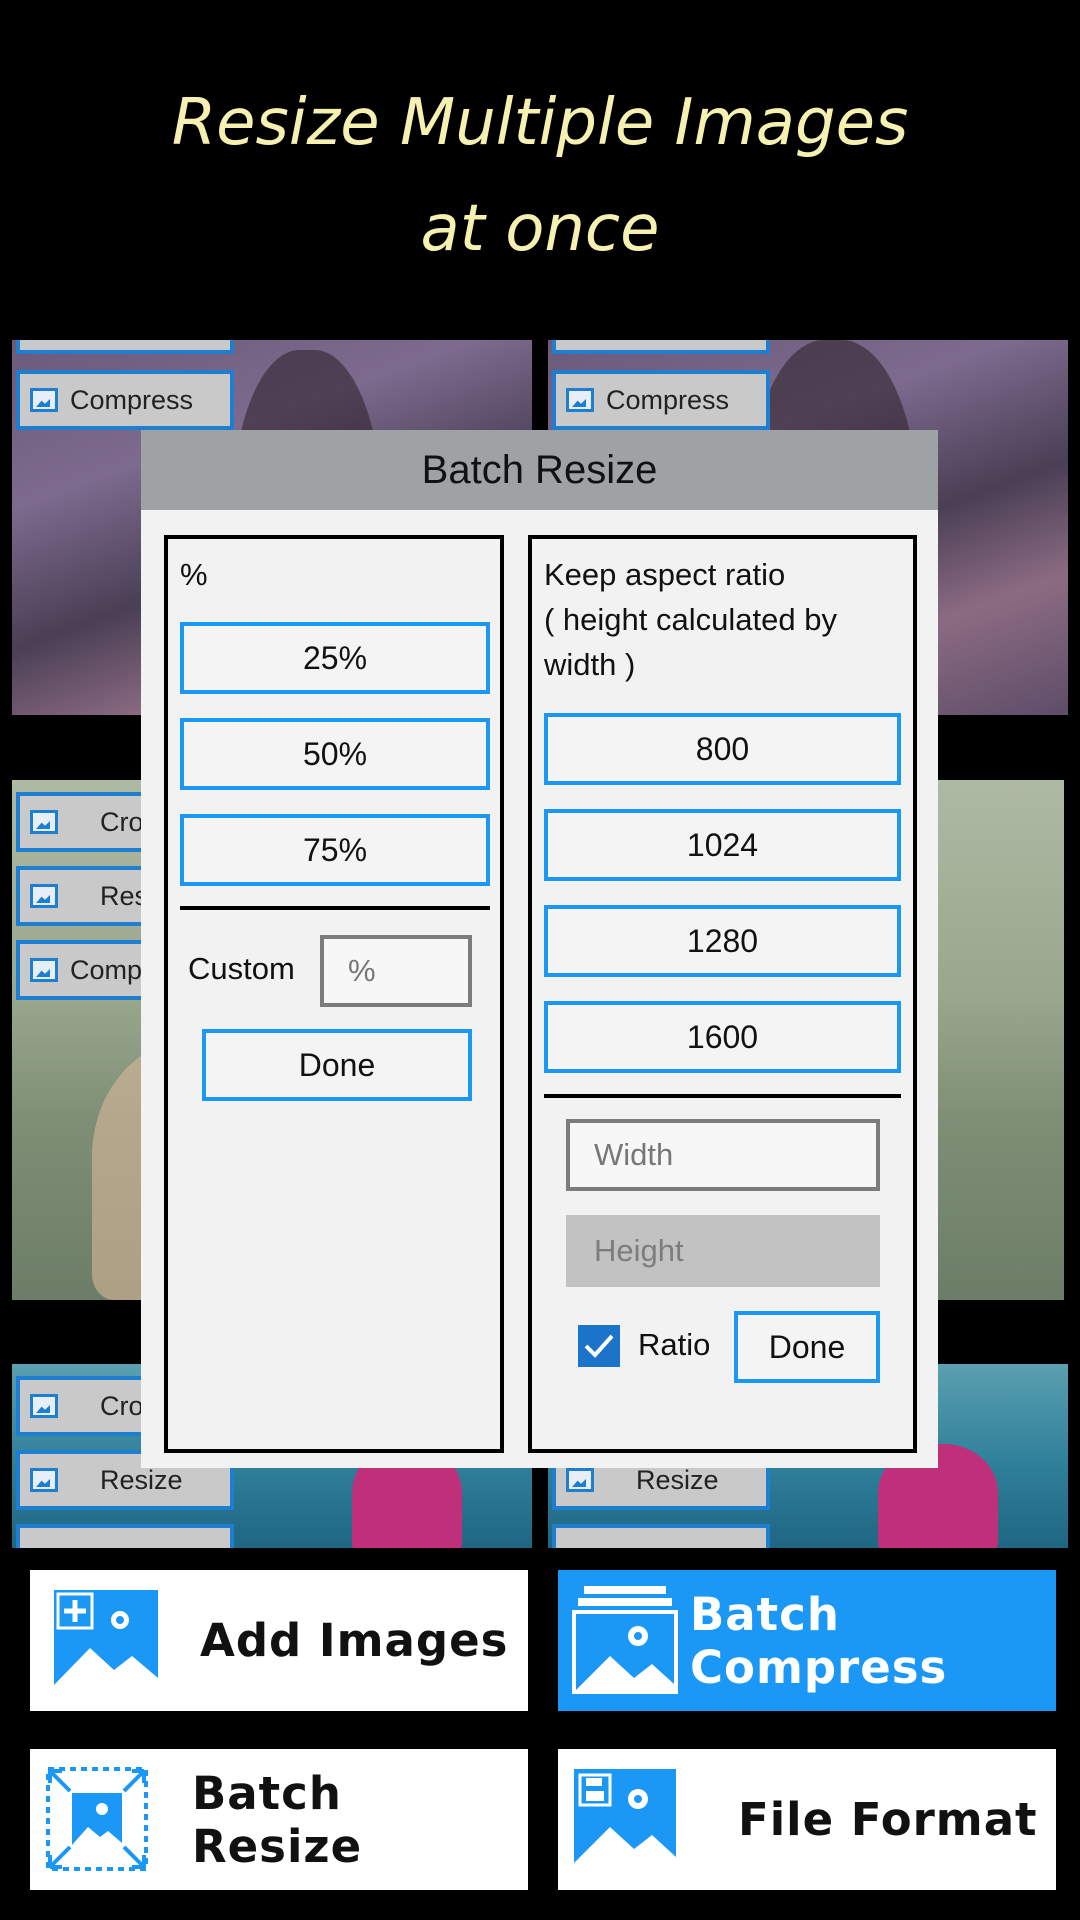  Describe the element at coordinates (396, 971) in the screenshot. I see `custom-percent-input: %` at that location.